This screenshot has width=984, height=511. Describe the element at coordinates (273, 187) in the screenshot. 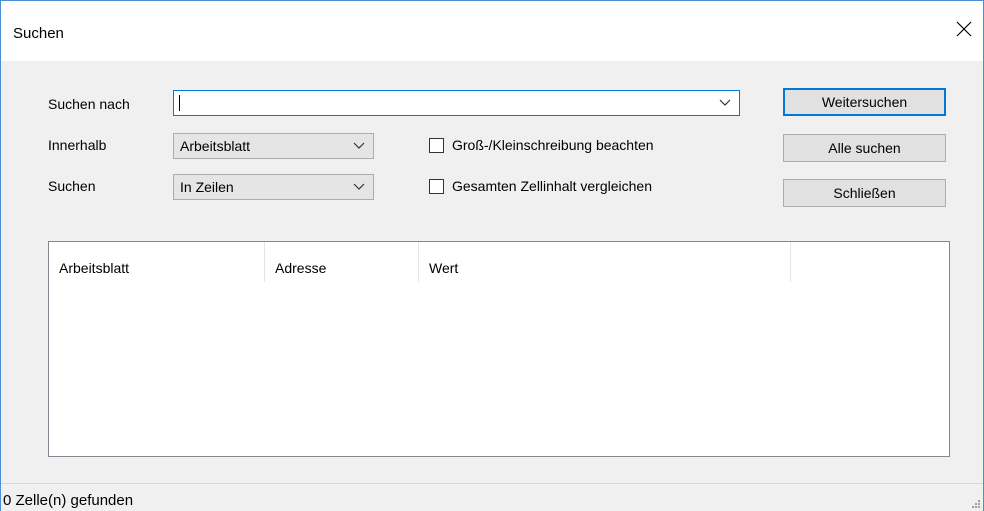

I see `search-direction-select: In Zeilen` at that location.